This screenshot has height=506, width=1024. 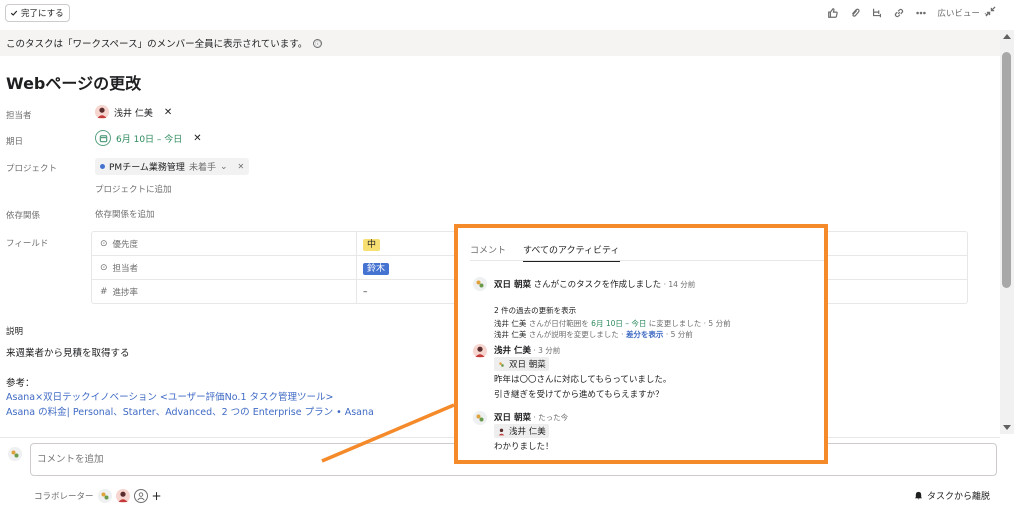 I want to click on scroll-down-arrow-icon, so click(x=1007, y=427).